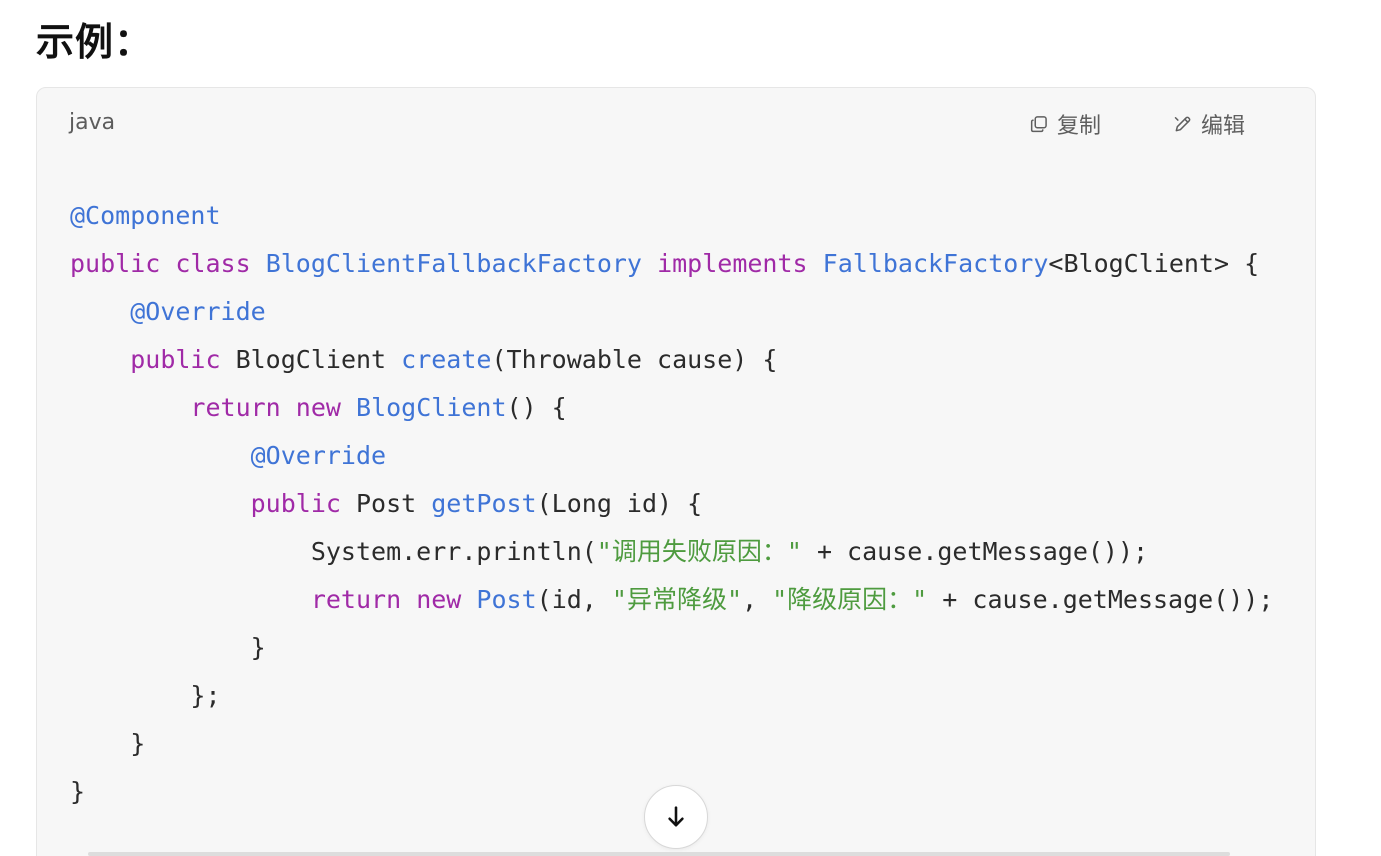 This screenshot has height=856, width=1381. I want to click on copy-icon, so click(1039, 124).